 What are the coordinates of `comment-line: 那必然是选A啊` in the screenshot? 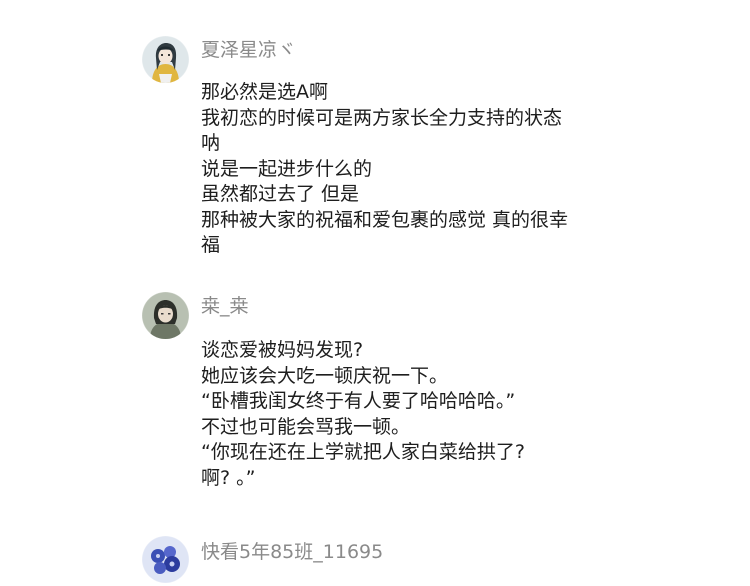 It's located at (264, 92).